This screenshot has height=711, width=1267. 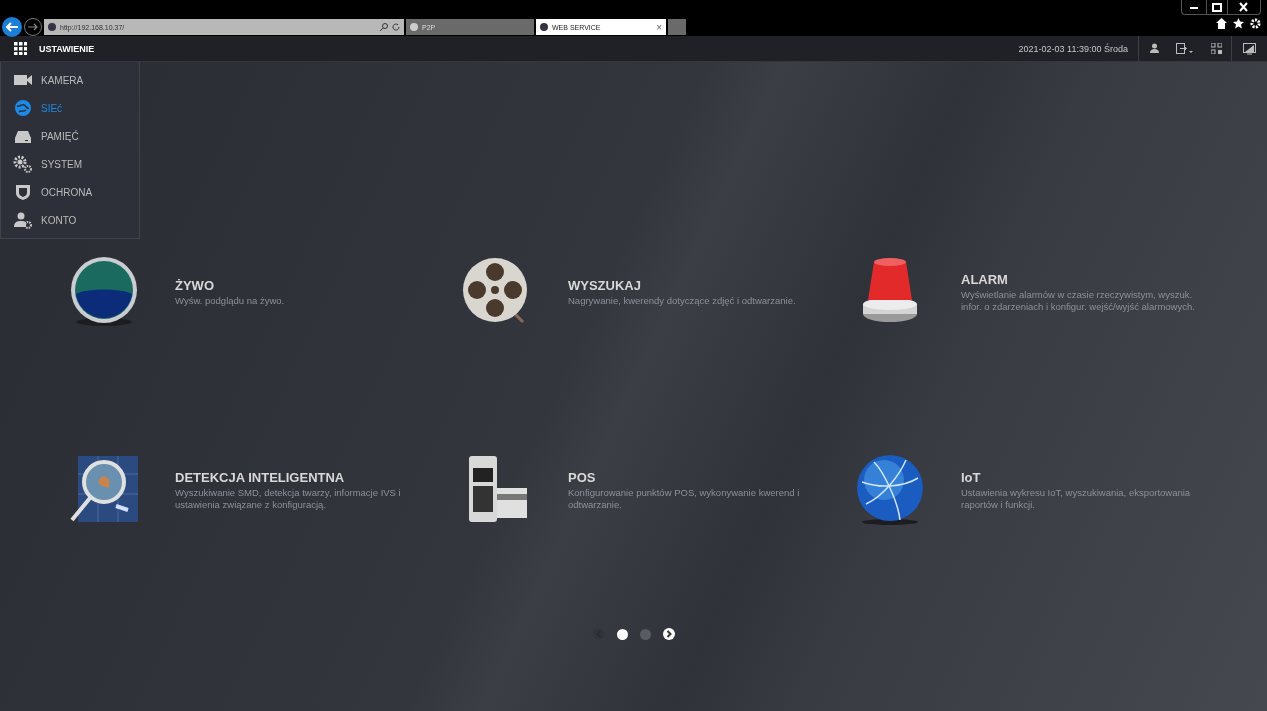 What do you see at coordinates (70, 108) in the screenshot?
I see `menu-item: SIEć` at bounding box center [70, 108].